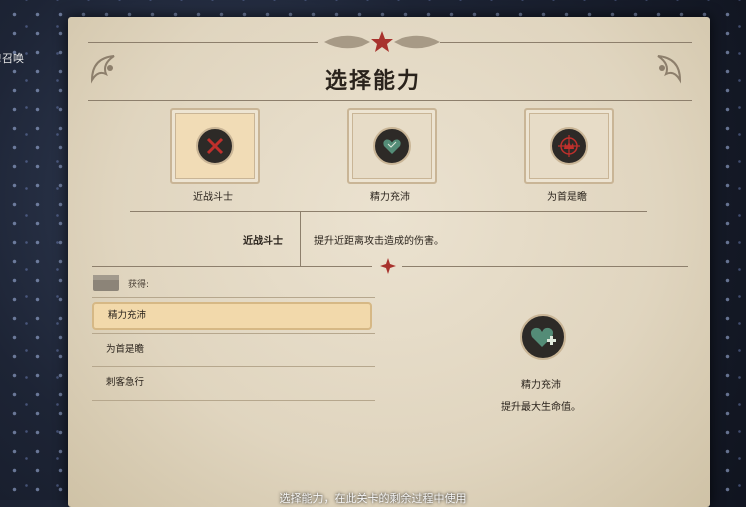 Image resolution: width=746 pixels, height=507 pixels. Describe the element at coordinates (372, 81) in the screenshot. I see `page-title: 选择能力` at that location.